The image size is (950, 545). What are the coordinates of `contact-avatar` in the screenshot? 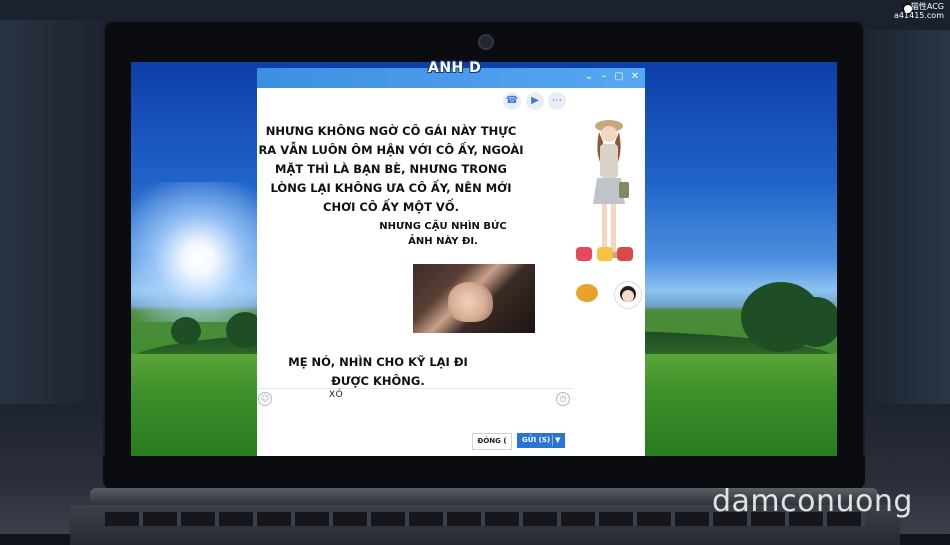 It's located at (628, 295).